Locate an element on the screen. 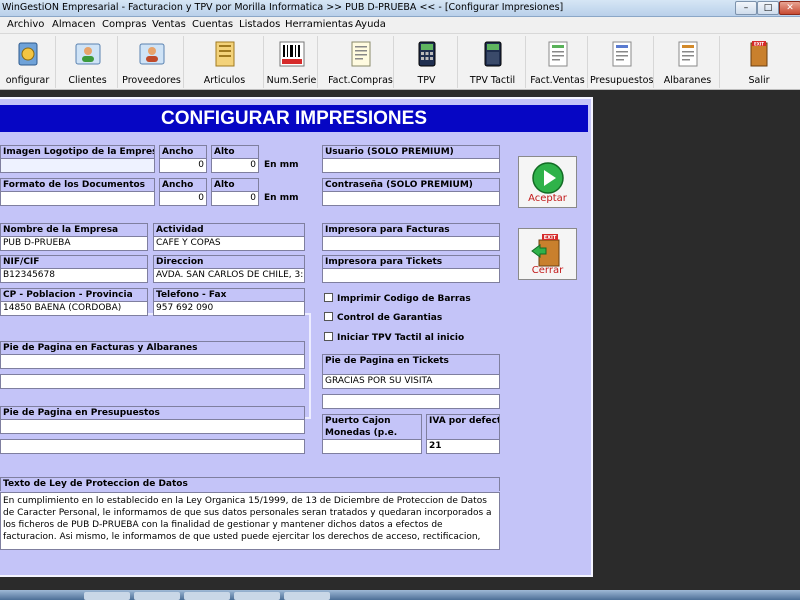  iva-label: IVA por defecto is located at coordinates (463, 427).